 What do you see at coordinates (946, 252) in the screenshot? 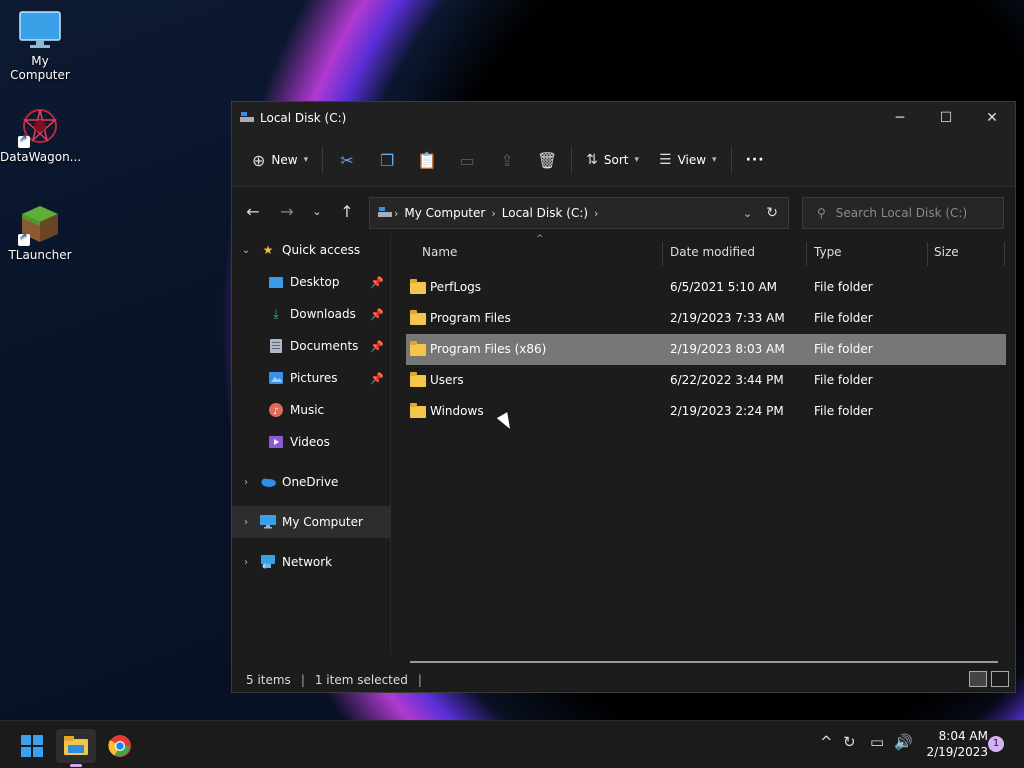
I see `column-header-size: Size` at bounding box center [946, 252].